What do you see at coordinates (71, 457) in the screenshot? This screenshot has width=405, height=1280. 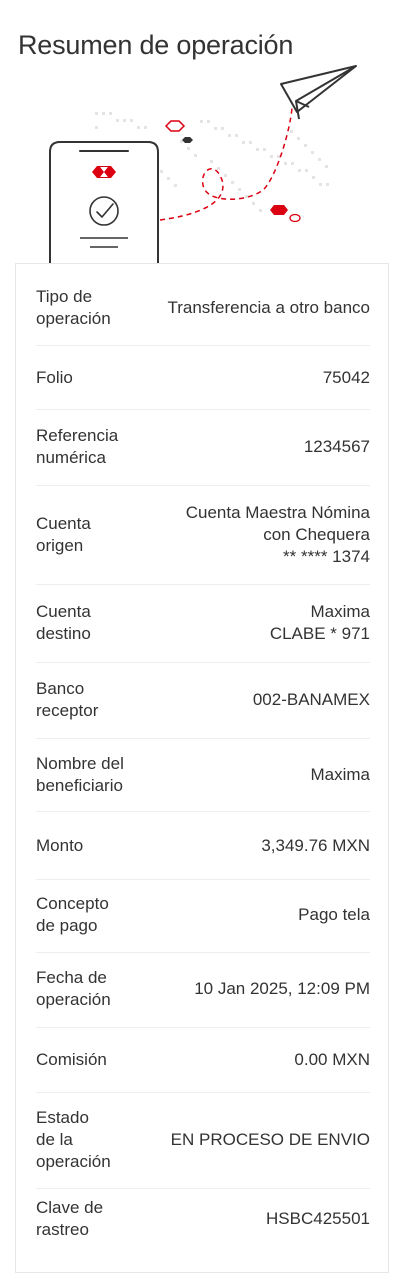 I see `row-label-line: numérica` at bounding box center [71, 457].